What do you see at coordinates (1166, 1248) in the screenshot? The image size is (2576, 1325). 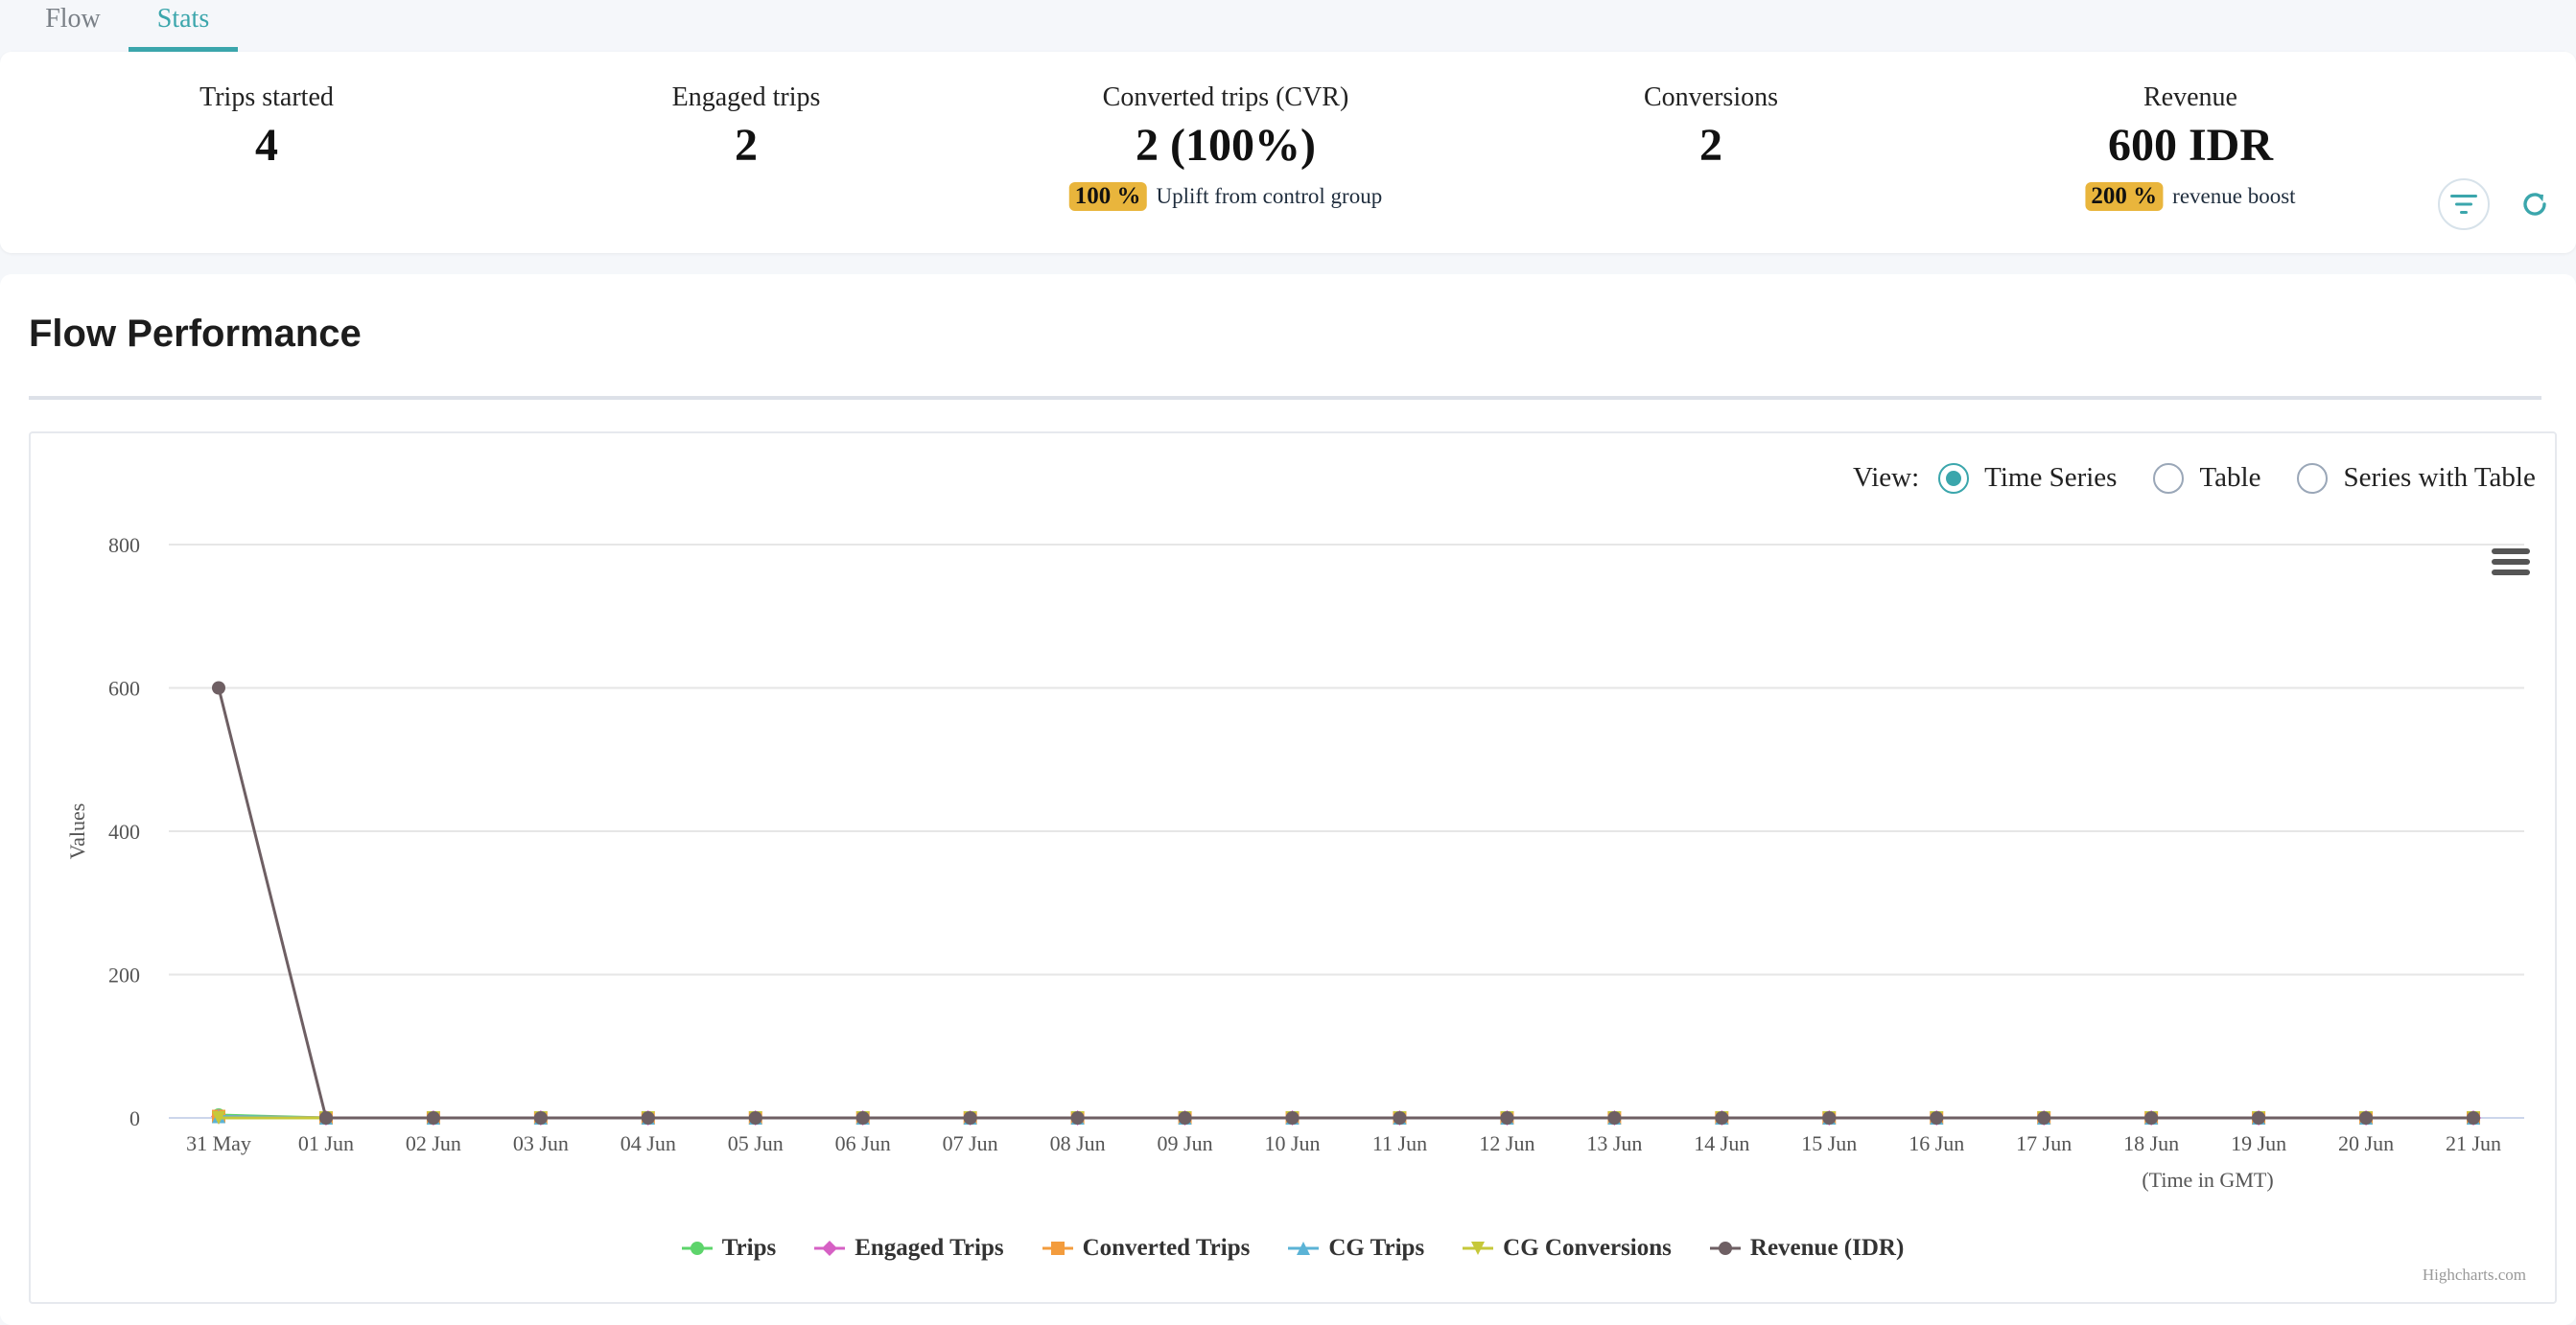 I see `legend-label: Converted Trips` at bounding box center [1166, 1248].